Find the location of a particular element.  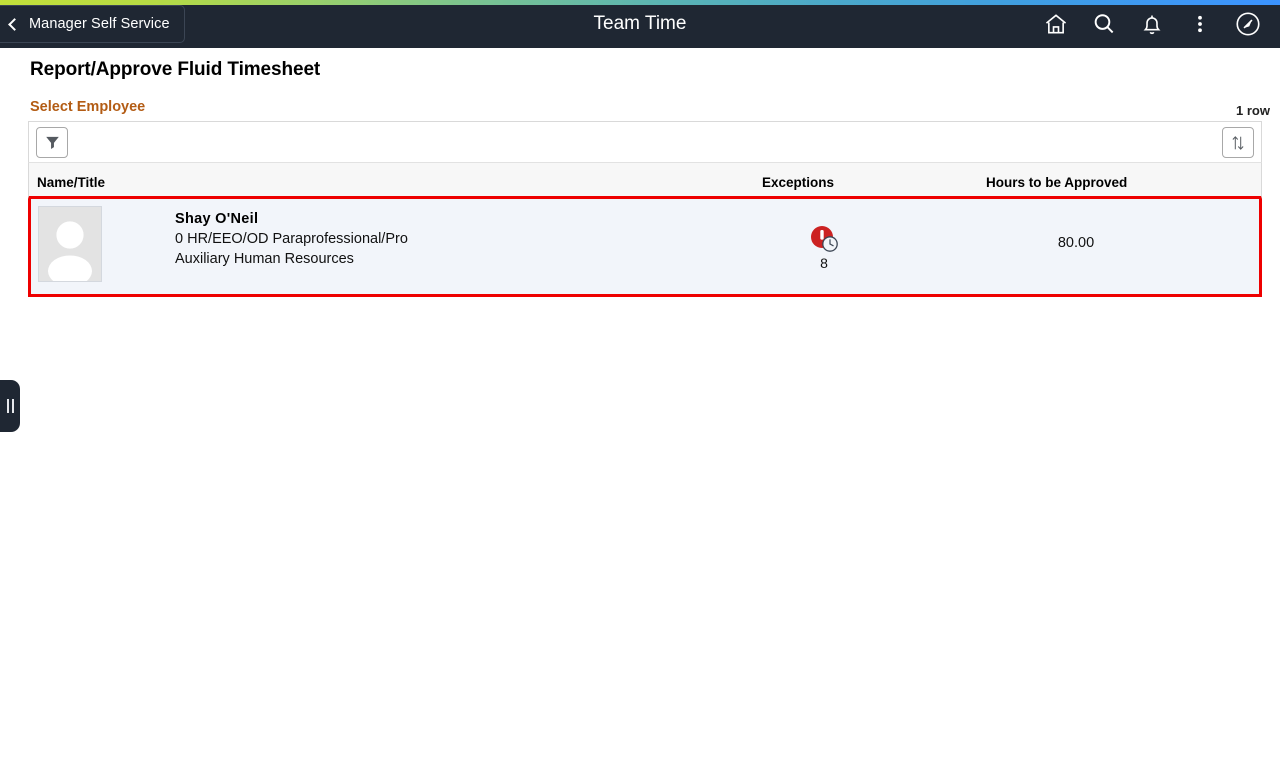

sort-updown-icon is located at coordinates (1238, 142).